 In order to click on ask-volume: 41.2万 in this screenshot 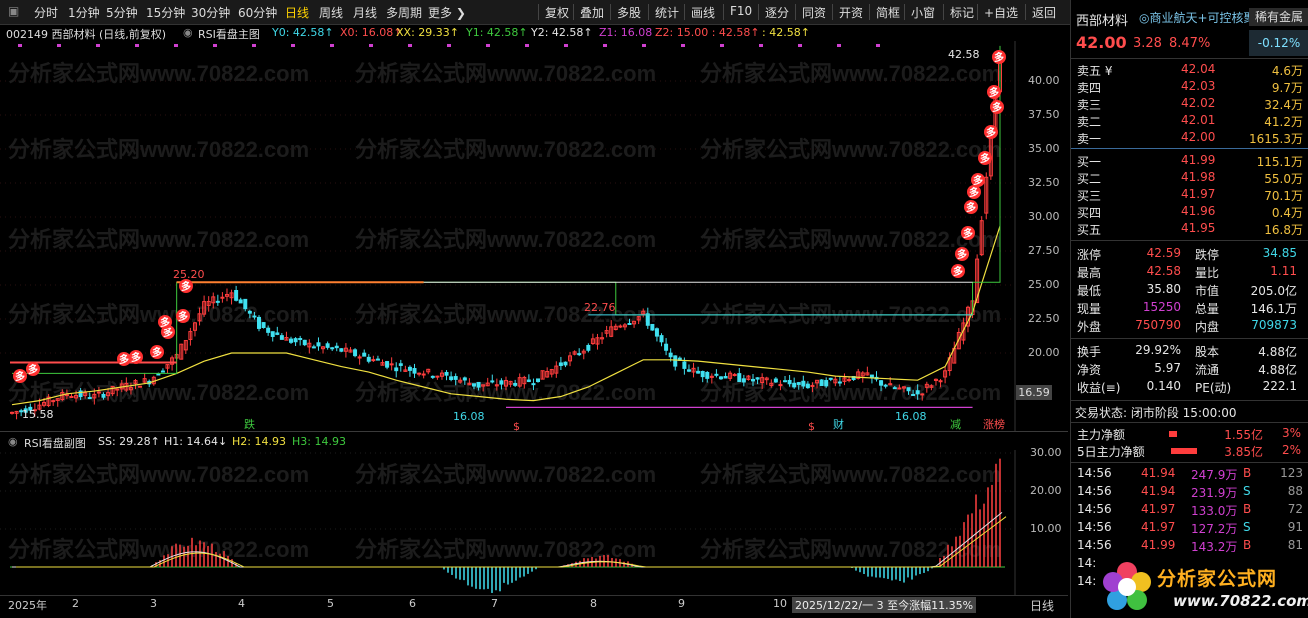, I will do `click(1283, 122)`.